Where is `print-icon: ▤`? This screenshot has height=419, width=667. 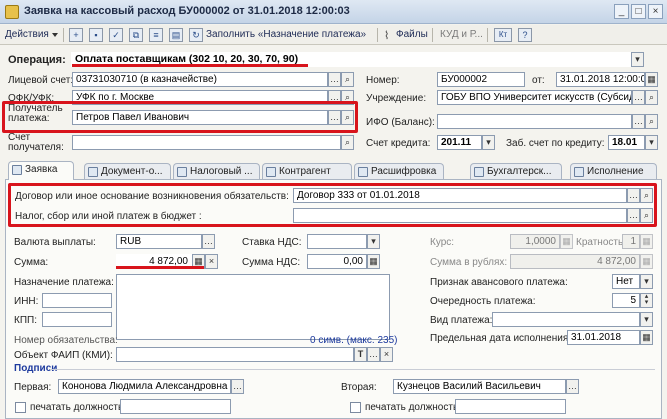
print-icon: ▤ is located at coordinates (176, 35).